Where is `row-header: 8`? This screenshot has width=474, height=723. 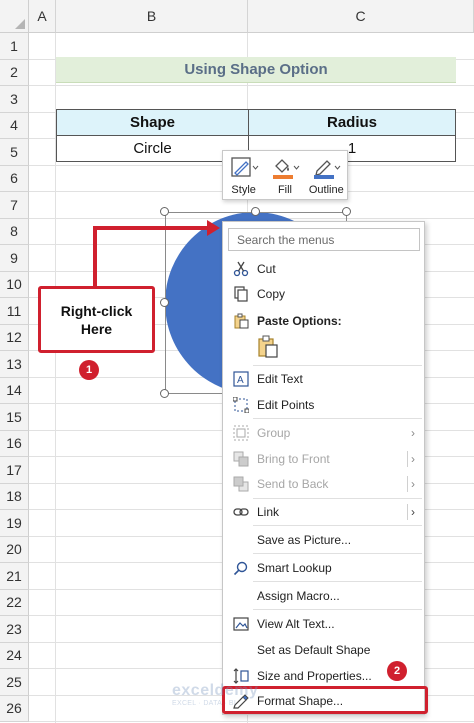 row-header: 8 is located at coordinates (14, 231).